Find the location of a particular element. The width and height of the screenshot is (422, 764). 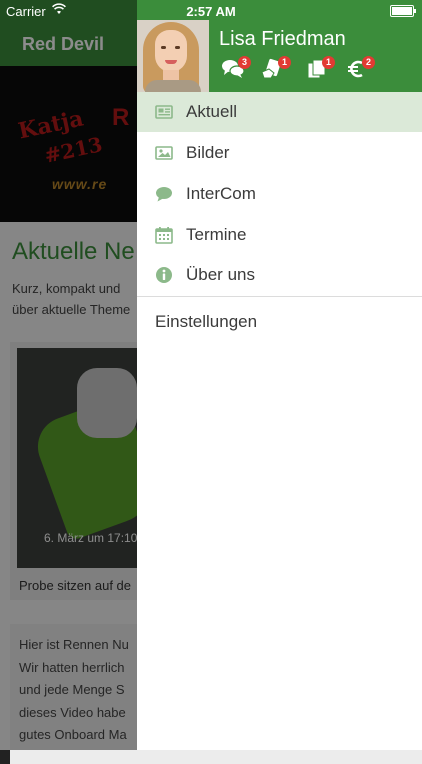

menu-item-termine: Termine is located at coordinates (279, 235).